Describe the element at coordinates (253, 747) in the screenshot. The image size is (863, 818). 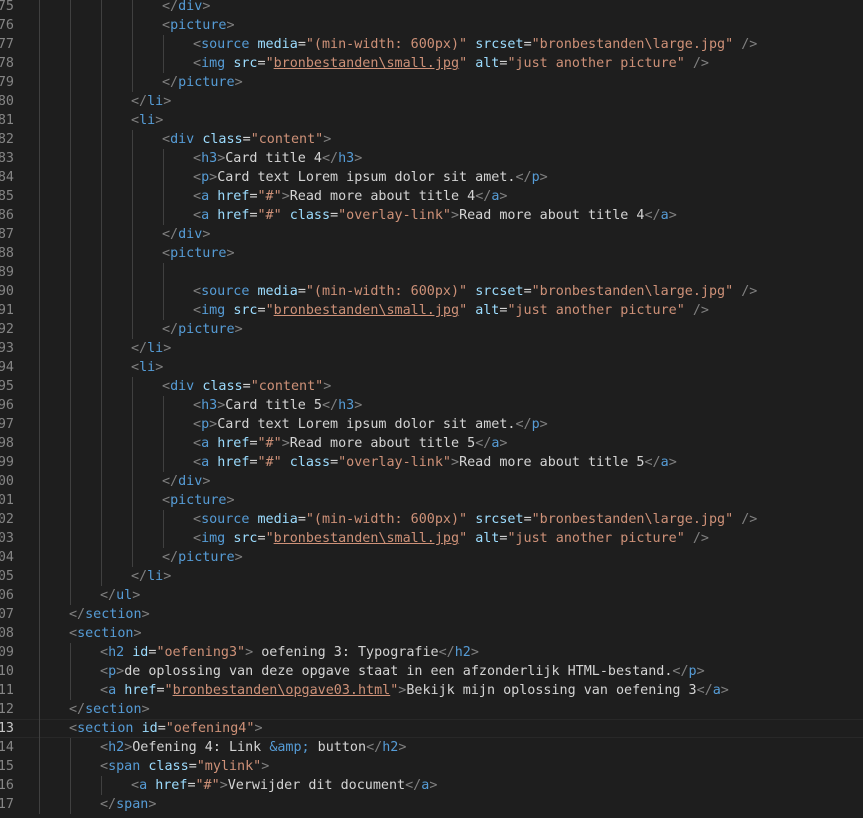
I see `code-text: <h2>Oefening 4: Link &amp; button</h2>` at that location.